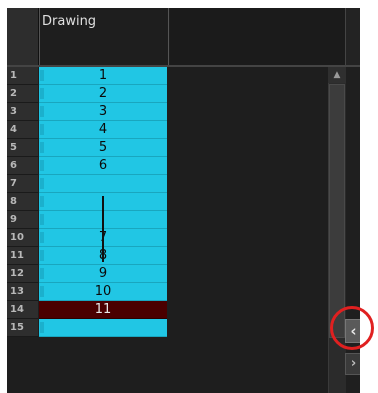 The image size is (378, 393). What do you see at coordinates (69, 21) in the screenshot?
I see `column-title: Drawing` at bounding box center [69, 21].